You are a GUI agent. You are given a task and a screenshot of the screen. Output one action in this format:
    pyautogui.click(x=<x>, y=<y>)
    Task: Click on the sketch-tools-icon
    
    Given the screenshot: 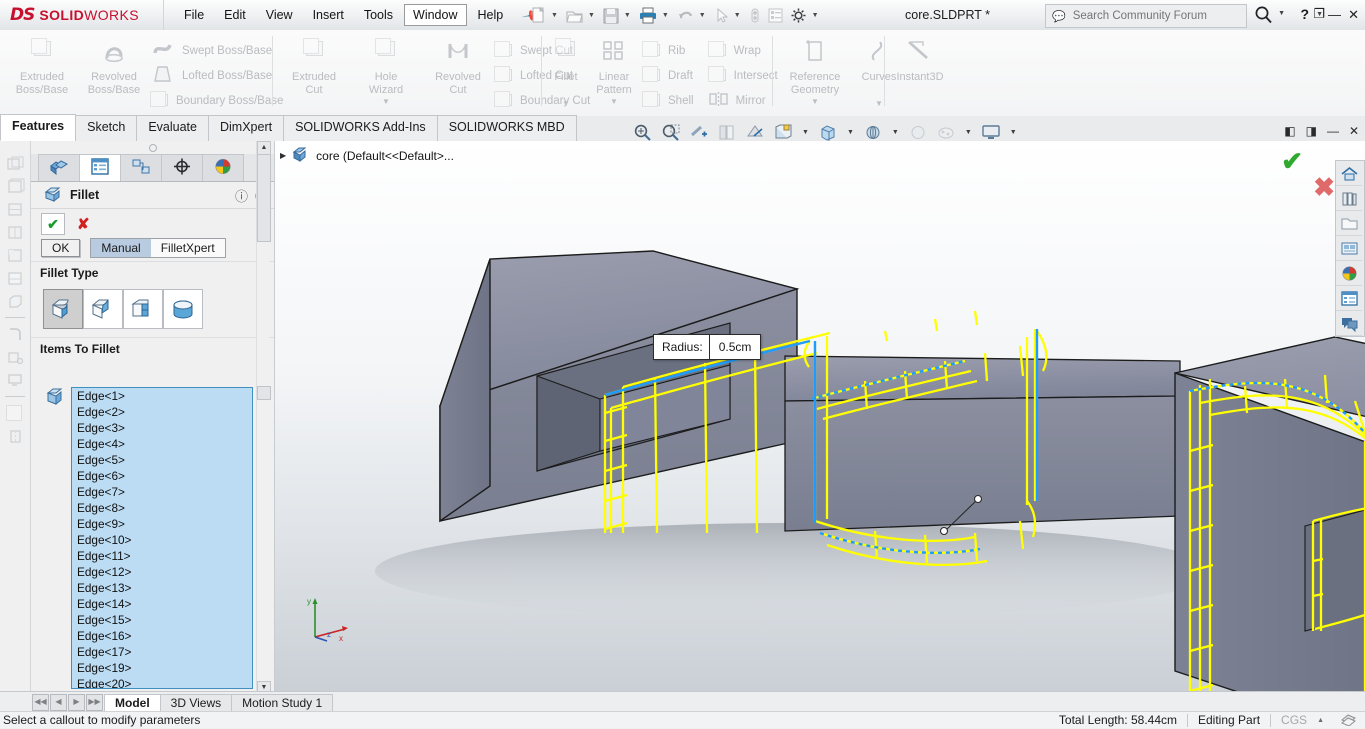 What is the action you would take?
    pyautogui.click(x=15, y=357)
    